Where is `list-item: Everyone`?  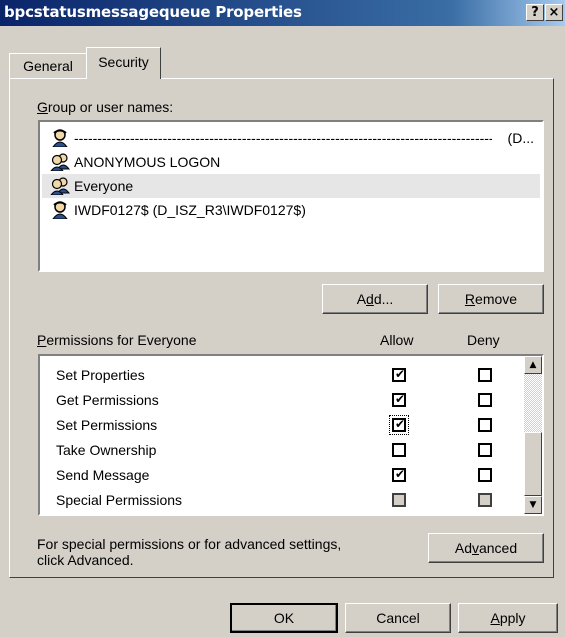
list-item: Everyone is located at coordinates (291, 186).